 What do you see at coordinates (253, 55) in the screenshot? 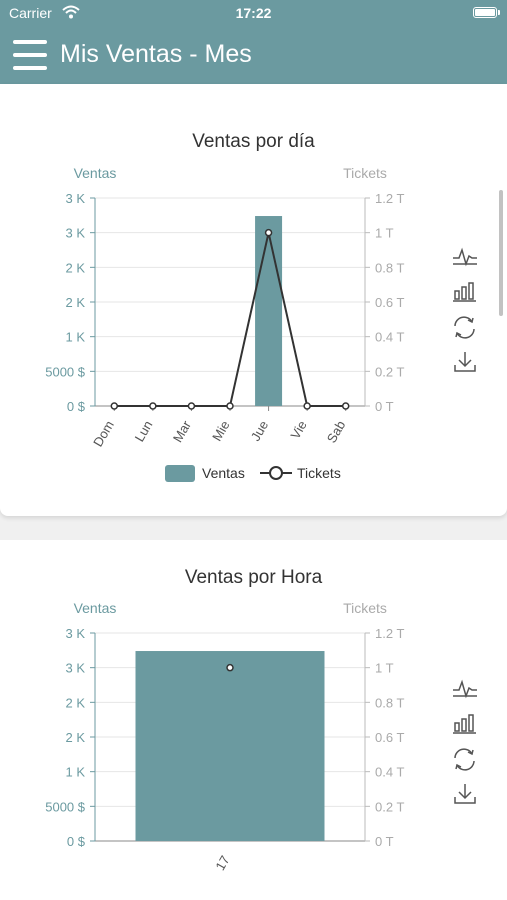
I see `app-header: Mis Ventas - Mes` at bounding box center [253, 55].